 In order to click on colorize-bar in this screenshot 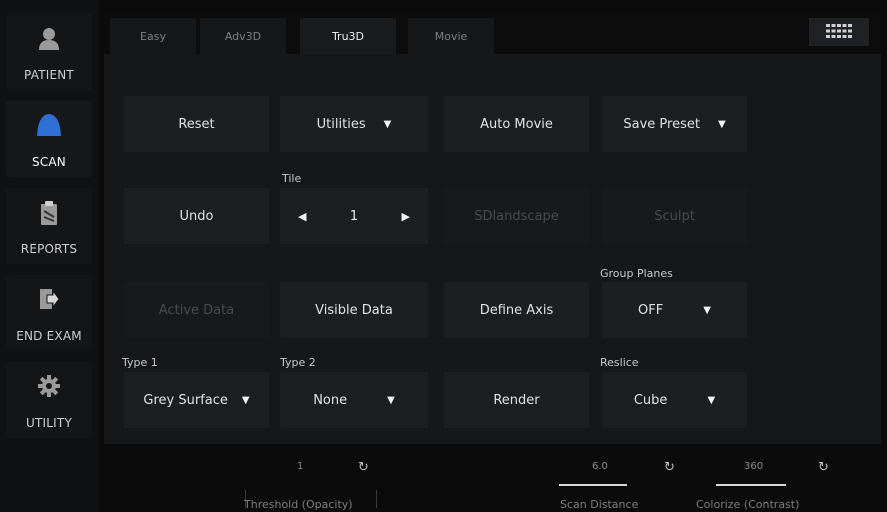, I will do `click(751, 485)`.